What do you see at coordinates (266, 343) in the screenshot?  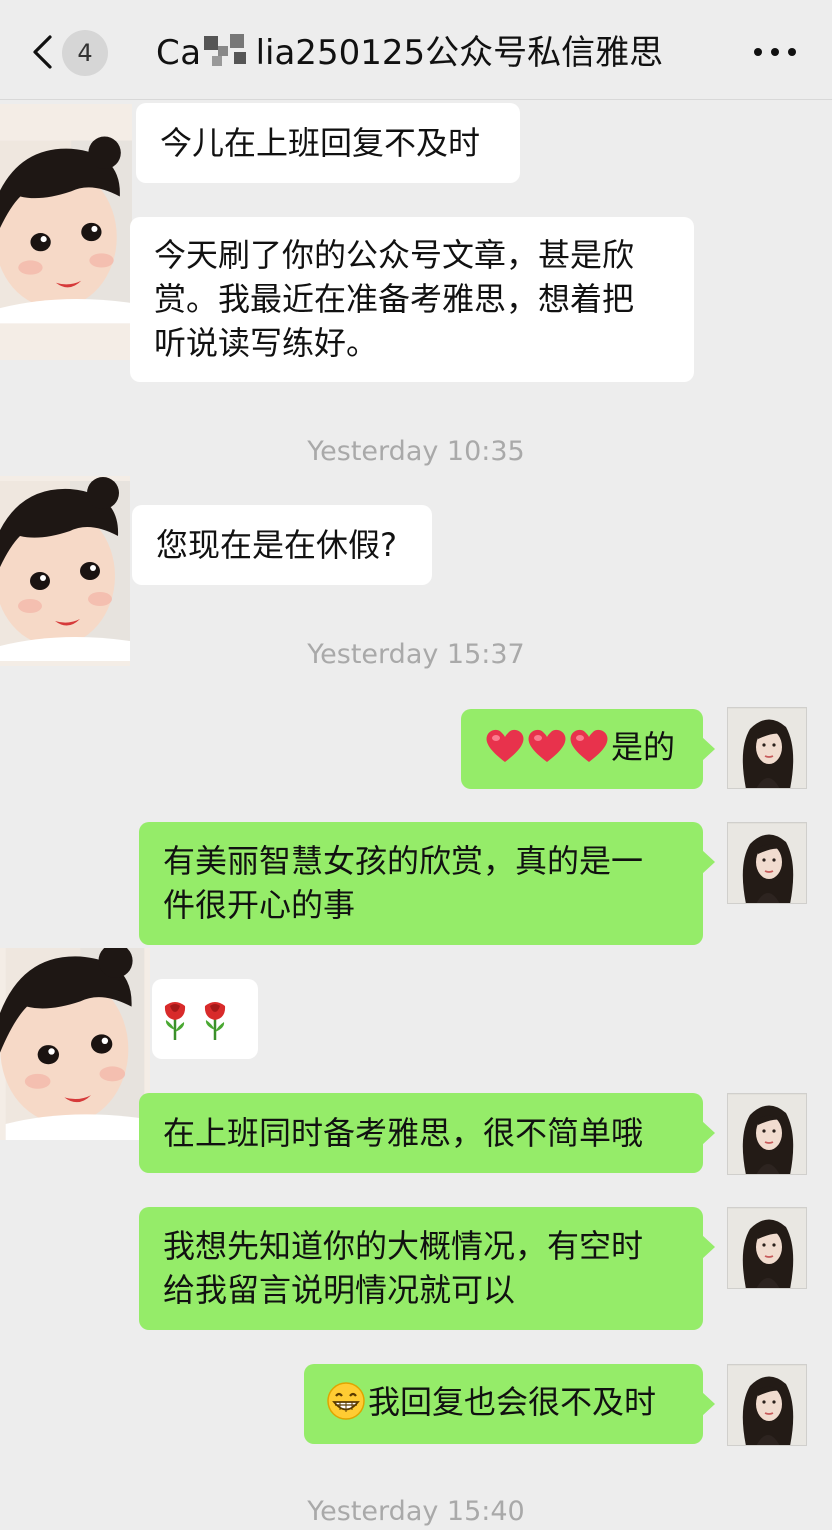 I see `message-text-line: 听说读写练好。` at bounding box center [266, 343].